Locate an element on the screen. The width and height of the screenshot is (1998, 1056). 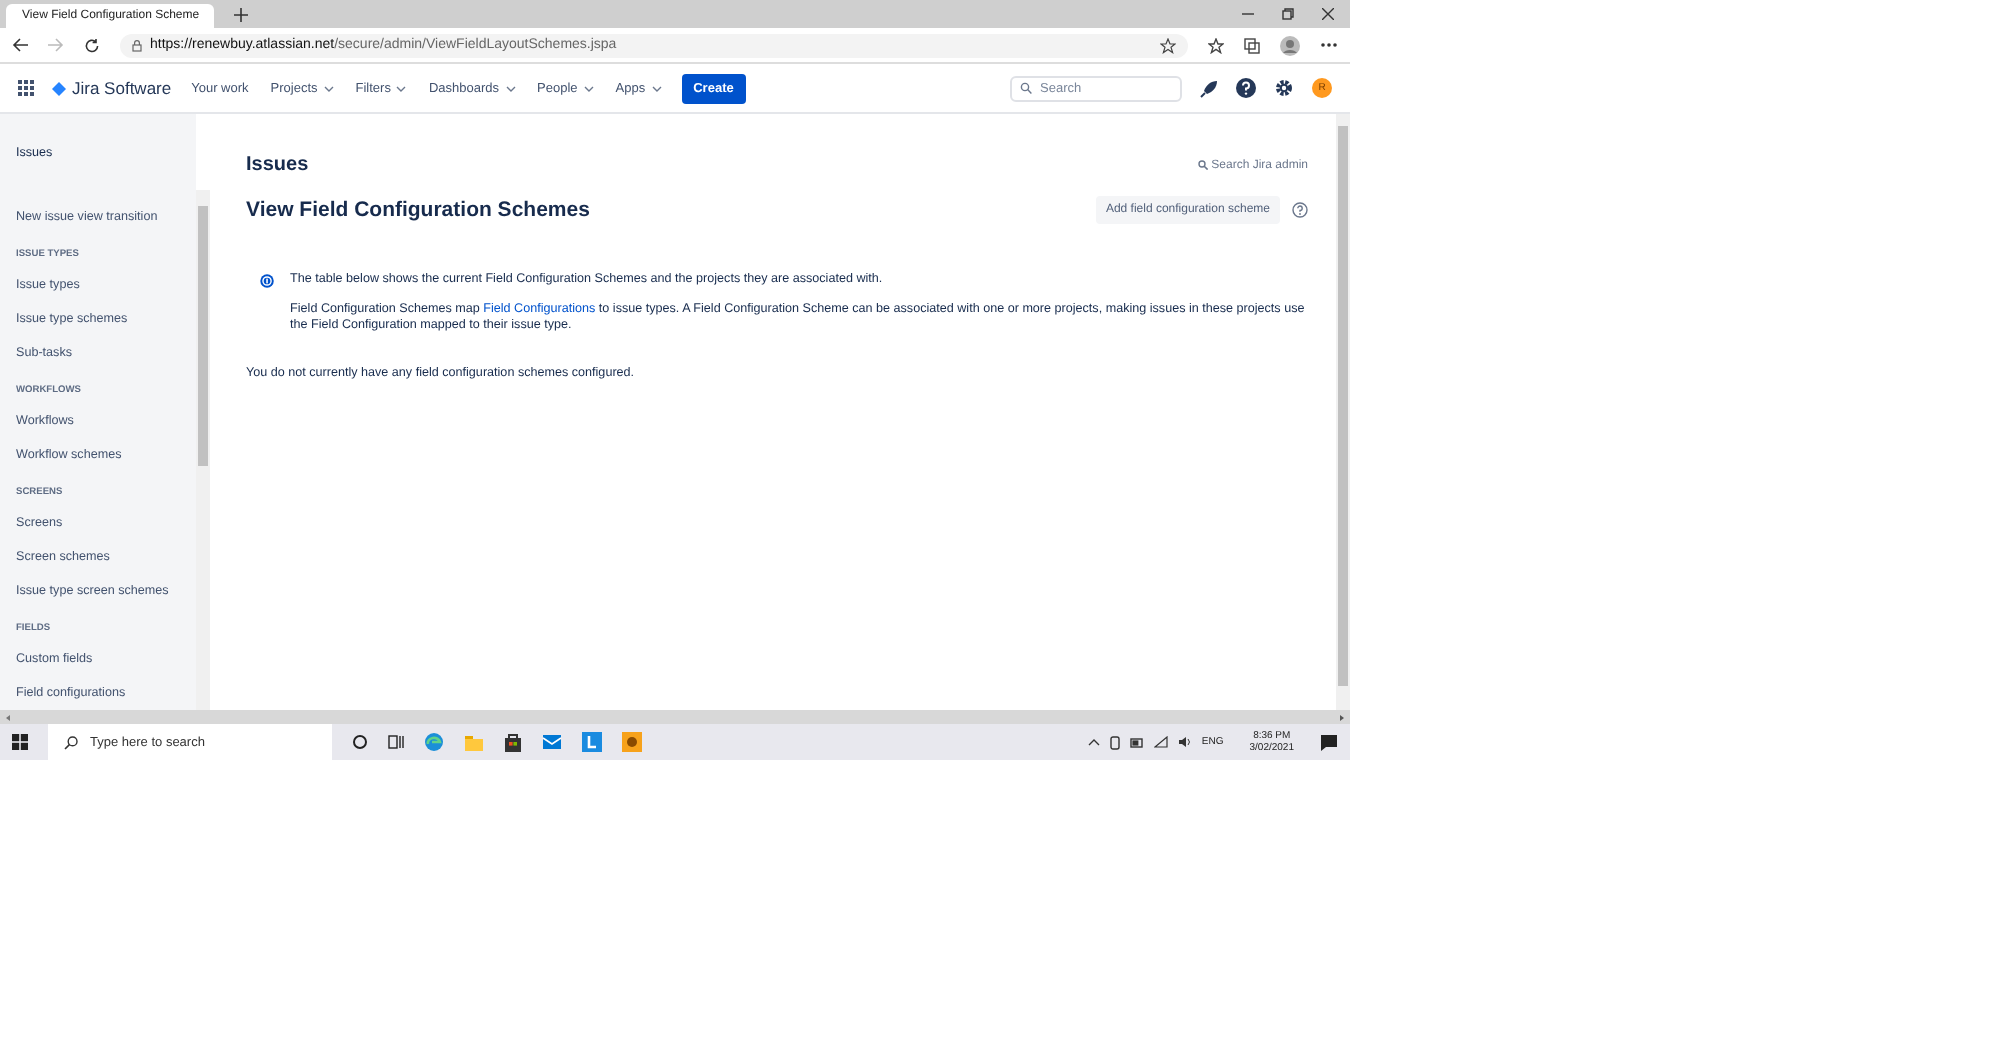
lock-icon is located at coordinates (137, 45).